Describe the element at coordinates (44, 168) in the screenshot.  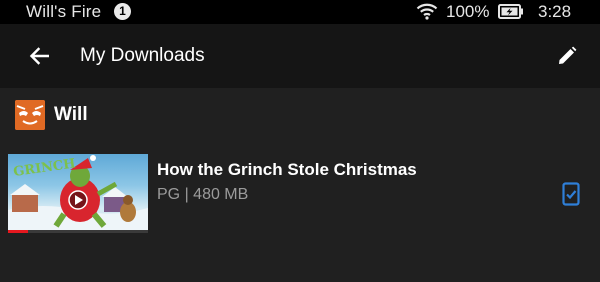
I see `thumbnail-logo-text: GRINCH` at that location.